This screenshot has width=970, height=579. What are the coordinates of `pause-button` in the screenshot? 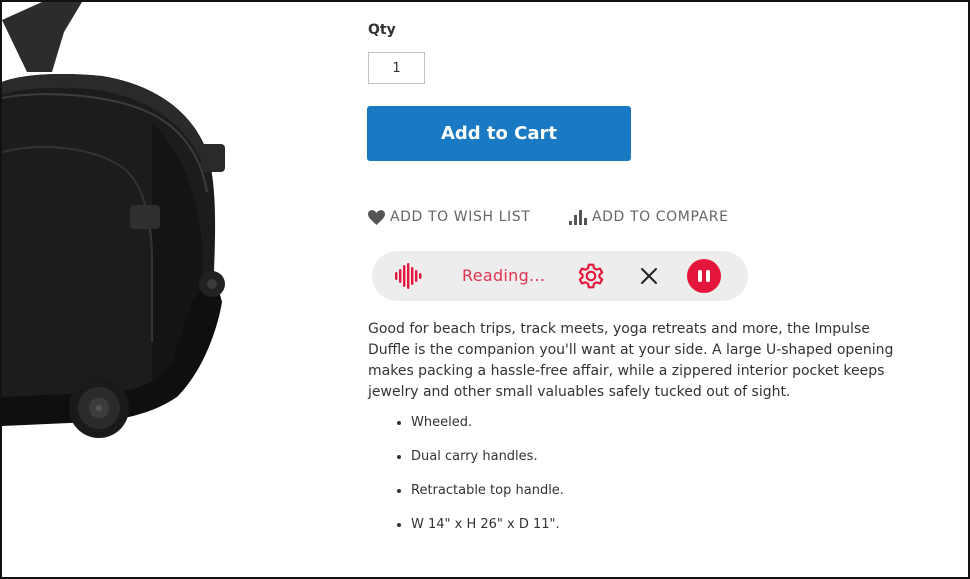 It's located at (704, 276).